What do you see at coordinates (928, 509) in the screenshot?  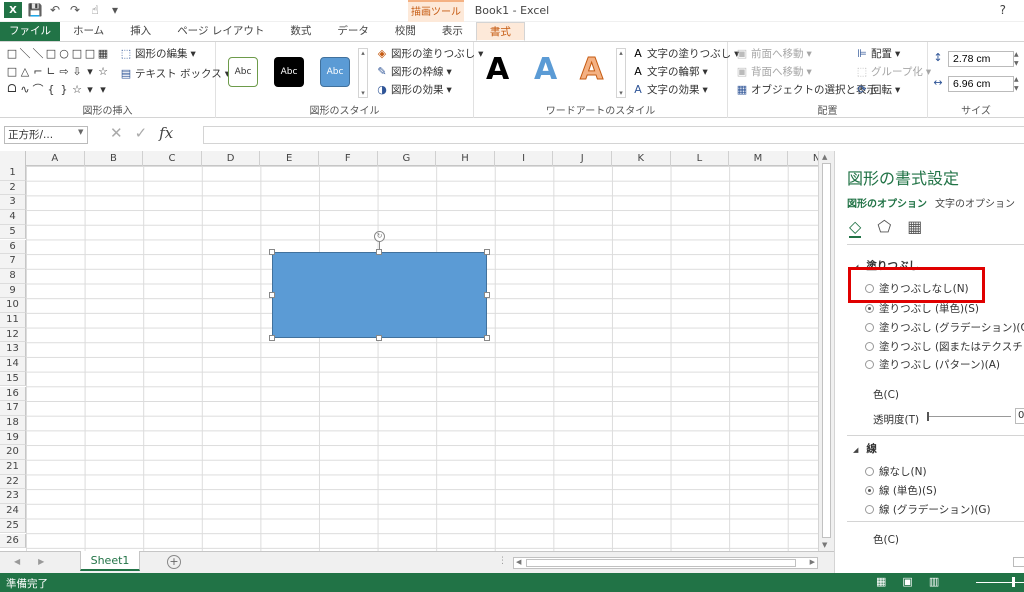 I see `line-option-gradient: 線 (グラデーション)(G)` at bounding box center [928, 509].